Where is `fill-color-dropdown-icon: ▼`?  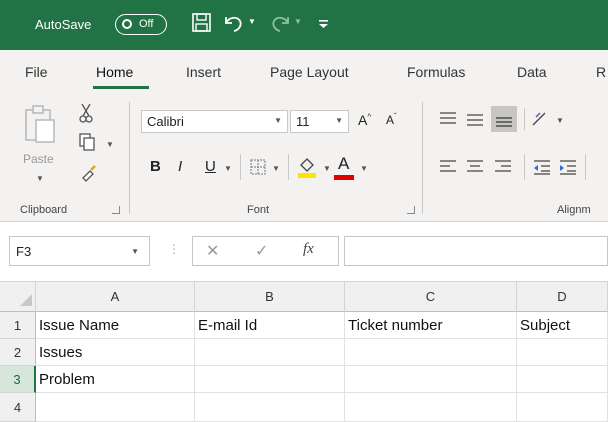
fill-color-dropdown-icon: ▼ is located at coordinates (327, 168).